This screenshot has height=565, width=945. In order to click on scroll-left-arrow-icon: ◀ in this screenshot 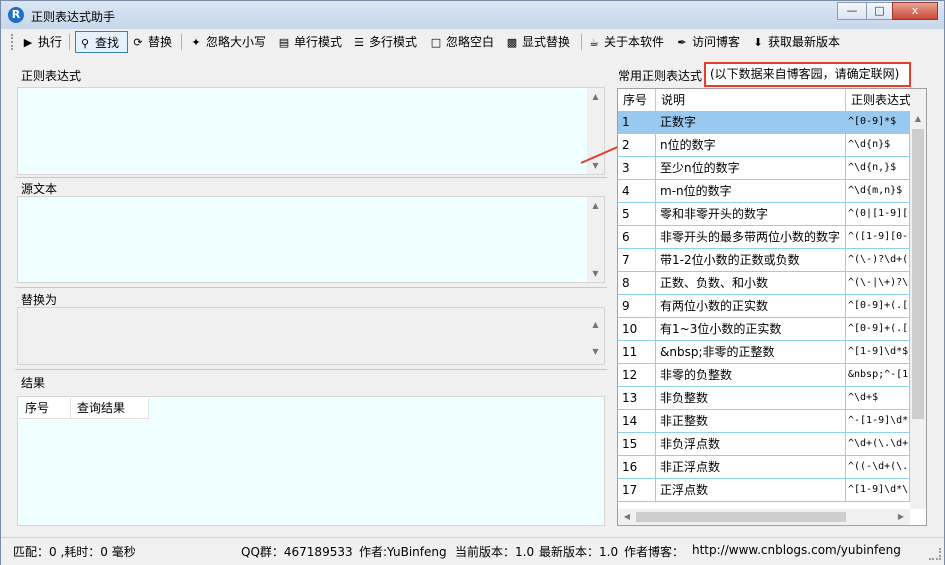, I will do `click(627, 517)`.